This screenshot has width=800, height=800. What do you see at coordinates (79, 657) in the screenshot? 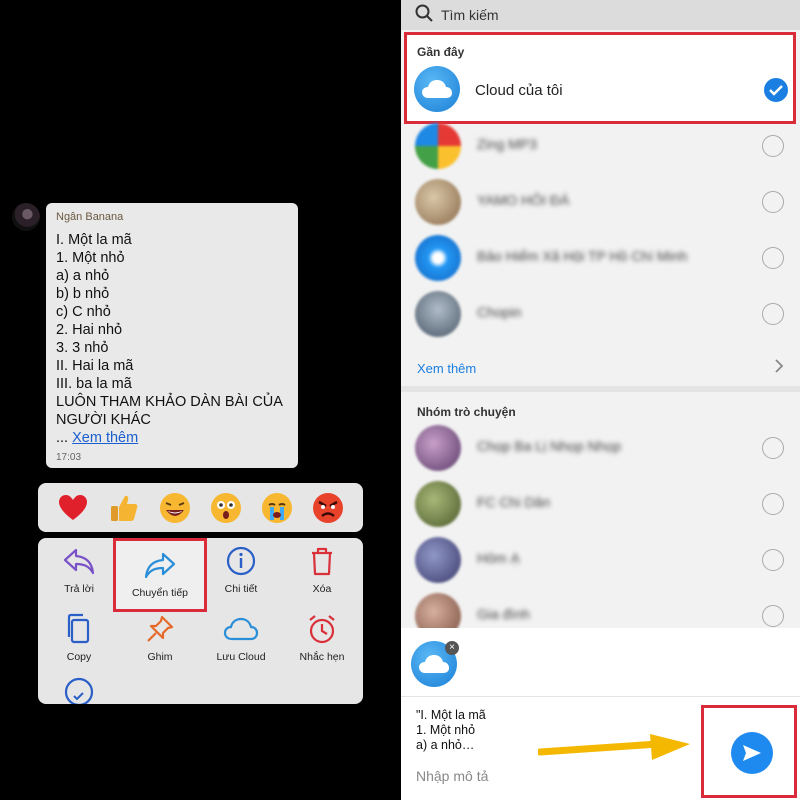
I see `copy-label: Copy` at bounding box center [79, 657].